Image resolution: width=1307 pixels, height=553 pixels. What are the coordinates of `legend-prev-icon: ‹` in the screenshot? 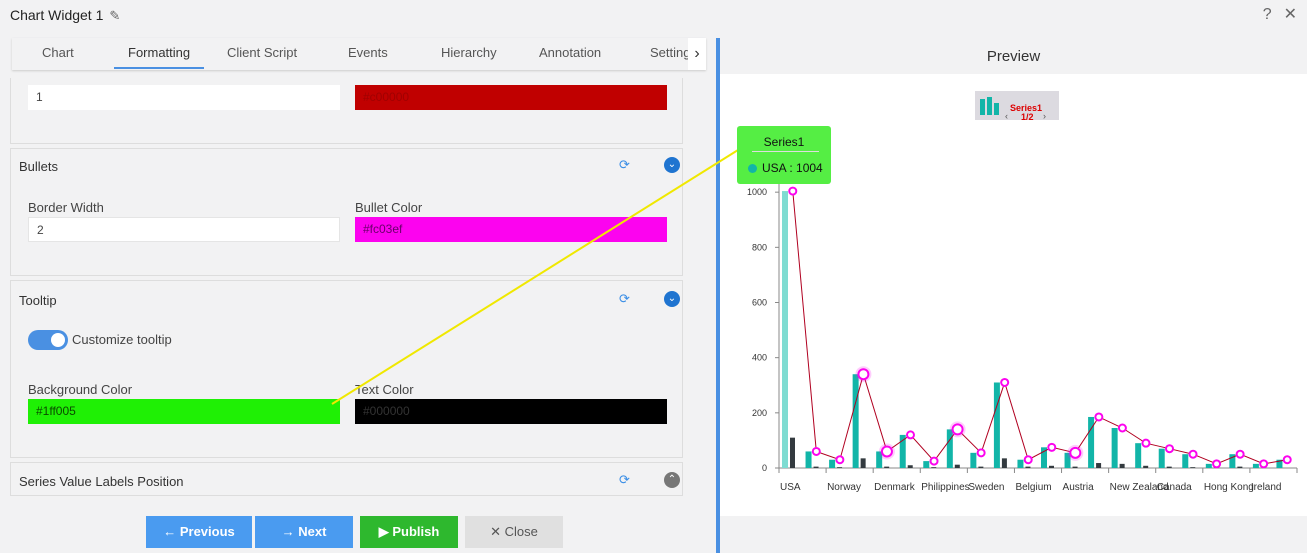 It's located at (1006, 116).